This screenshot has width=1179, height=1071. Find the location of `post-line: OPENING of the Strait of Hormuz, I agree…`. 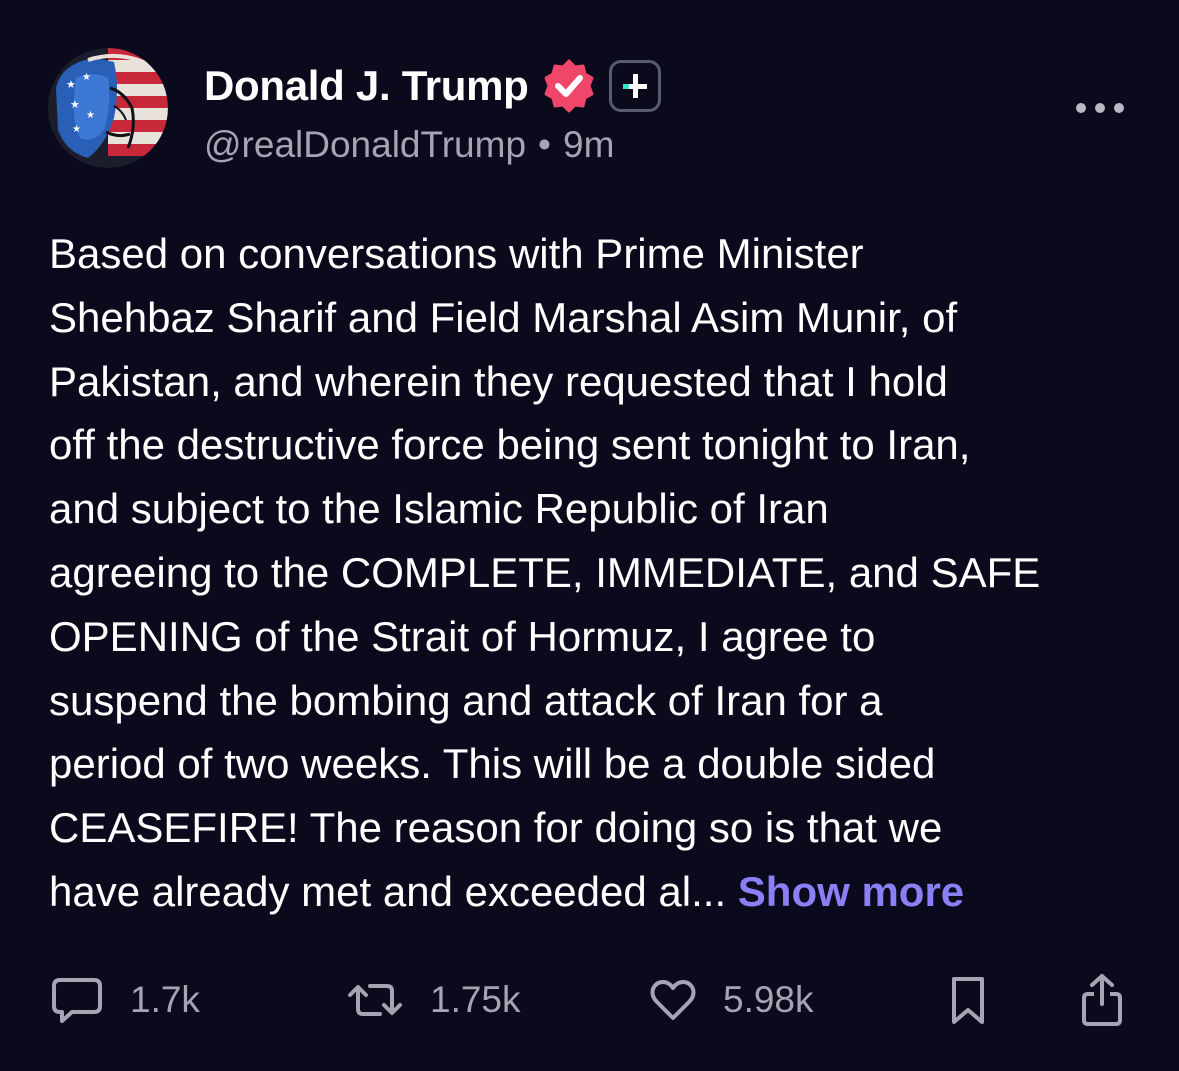

post-line: OPENING of the Strait of Hormuz, I agree… is located at coordinates (462, 636).